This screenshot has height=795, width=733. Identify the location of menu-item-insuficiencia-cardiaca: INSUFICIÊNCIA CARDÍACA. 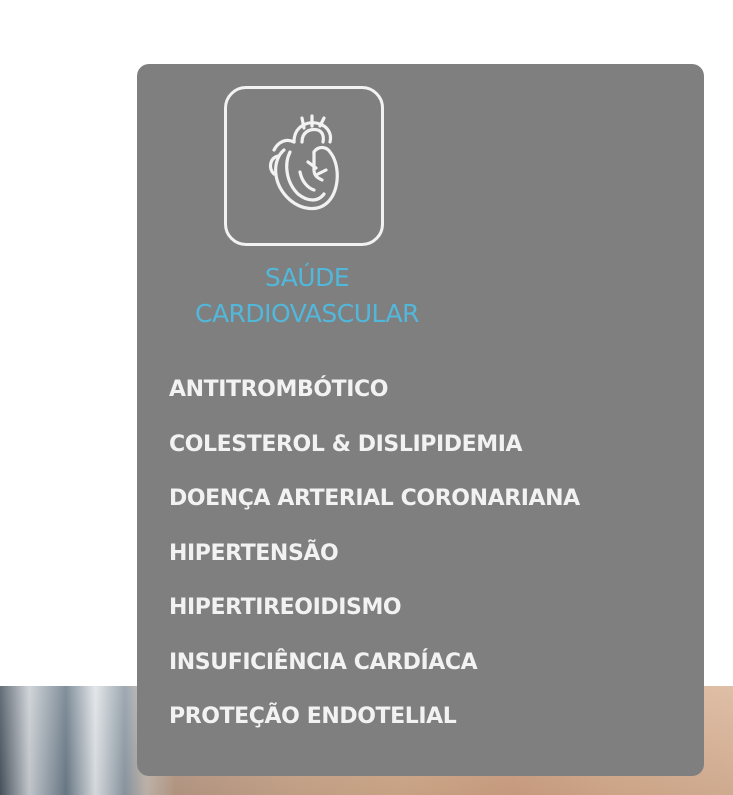
(374, 662).